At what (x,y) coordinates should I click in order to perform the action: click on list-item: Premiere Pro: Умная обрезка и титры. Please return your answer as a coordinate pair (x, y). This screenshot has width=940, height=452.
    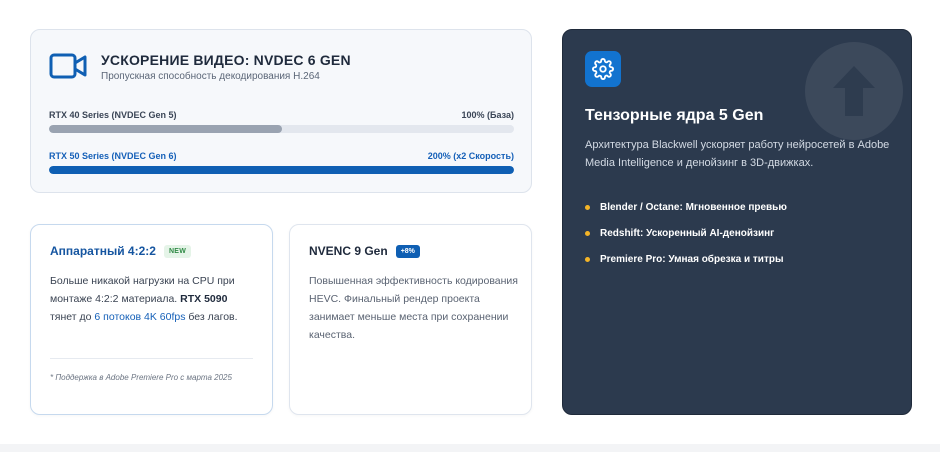
    Looking at the image, I should click on (686, 259).